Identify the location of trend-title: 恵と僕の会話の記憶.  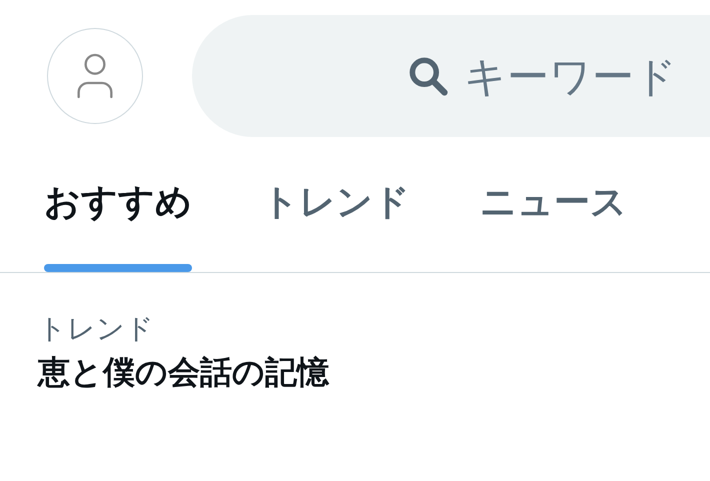
(184, 372).